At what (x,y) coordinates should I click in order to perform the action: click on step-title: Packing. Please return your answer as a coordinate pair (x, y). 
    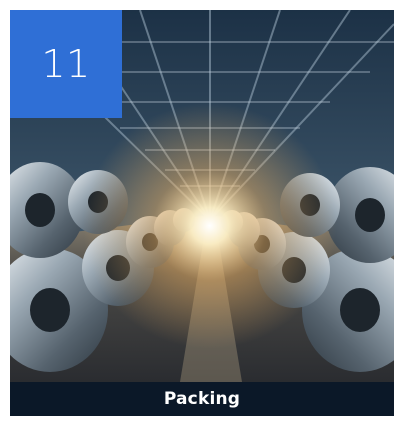
    Looking at the image, I should click on (202, 399).